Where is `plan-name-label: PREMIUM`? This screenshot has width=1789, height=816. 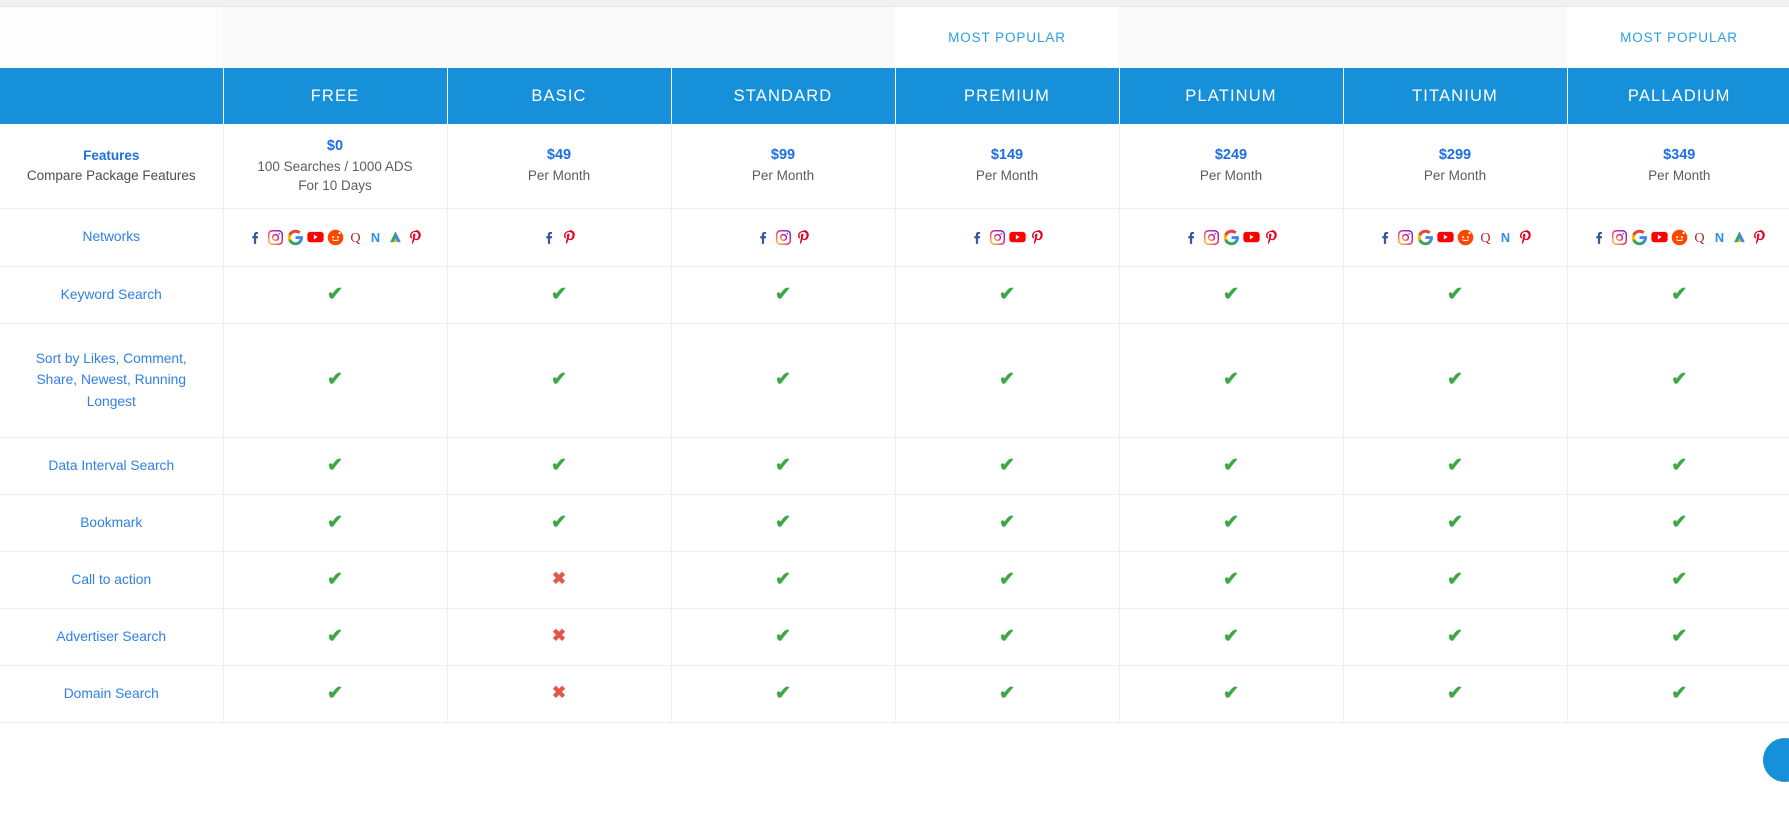
plan-name-label: PREMIUM is located at coordinates (1007, 95).